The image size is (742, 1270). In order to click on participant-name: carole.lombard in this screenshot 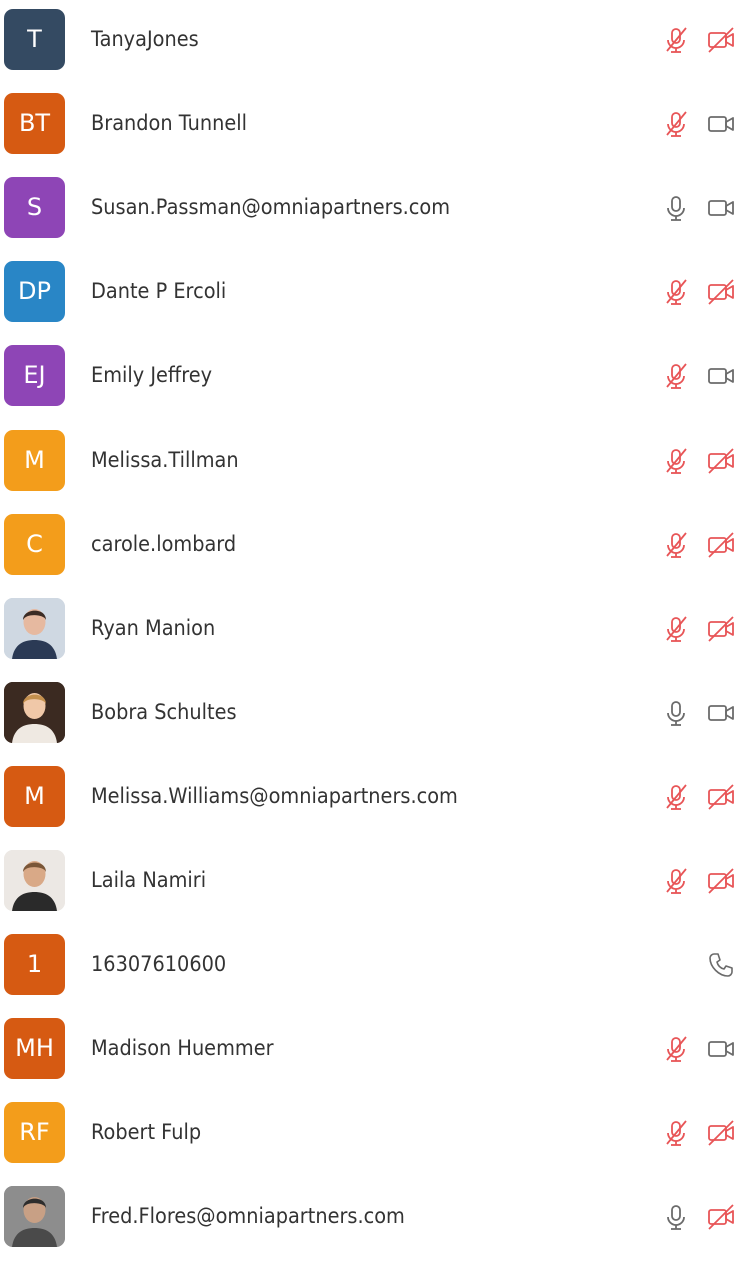, I will do `click(164, 543)`.